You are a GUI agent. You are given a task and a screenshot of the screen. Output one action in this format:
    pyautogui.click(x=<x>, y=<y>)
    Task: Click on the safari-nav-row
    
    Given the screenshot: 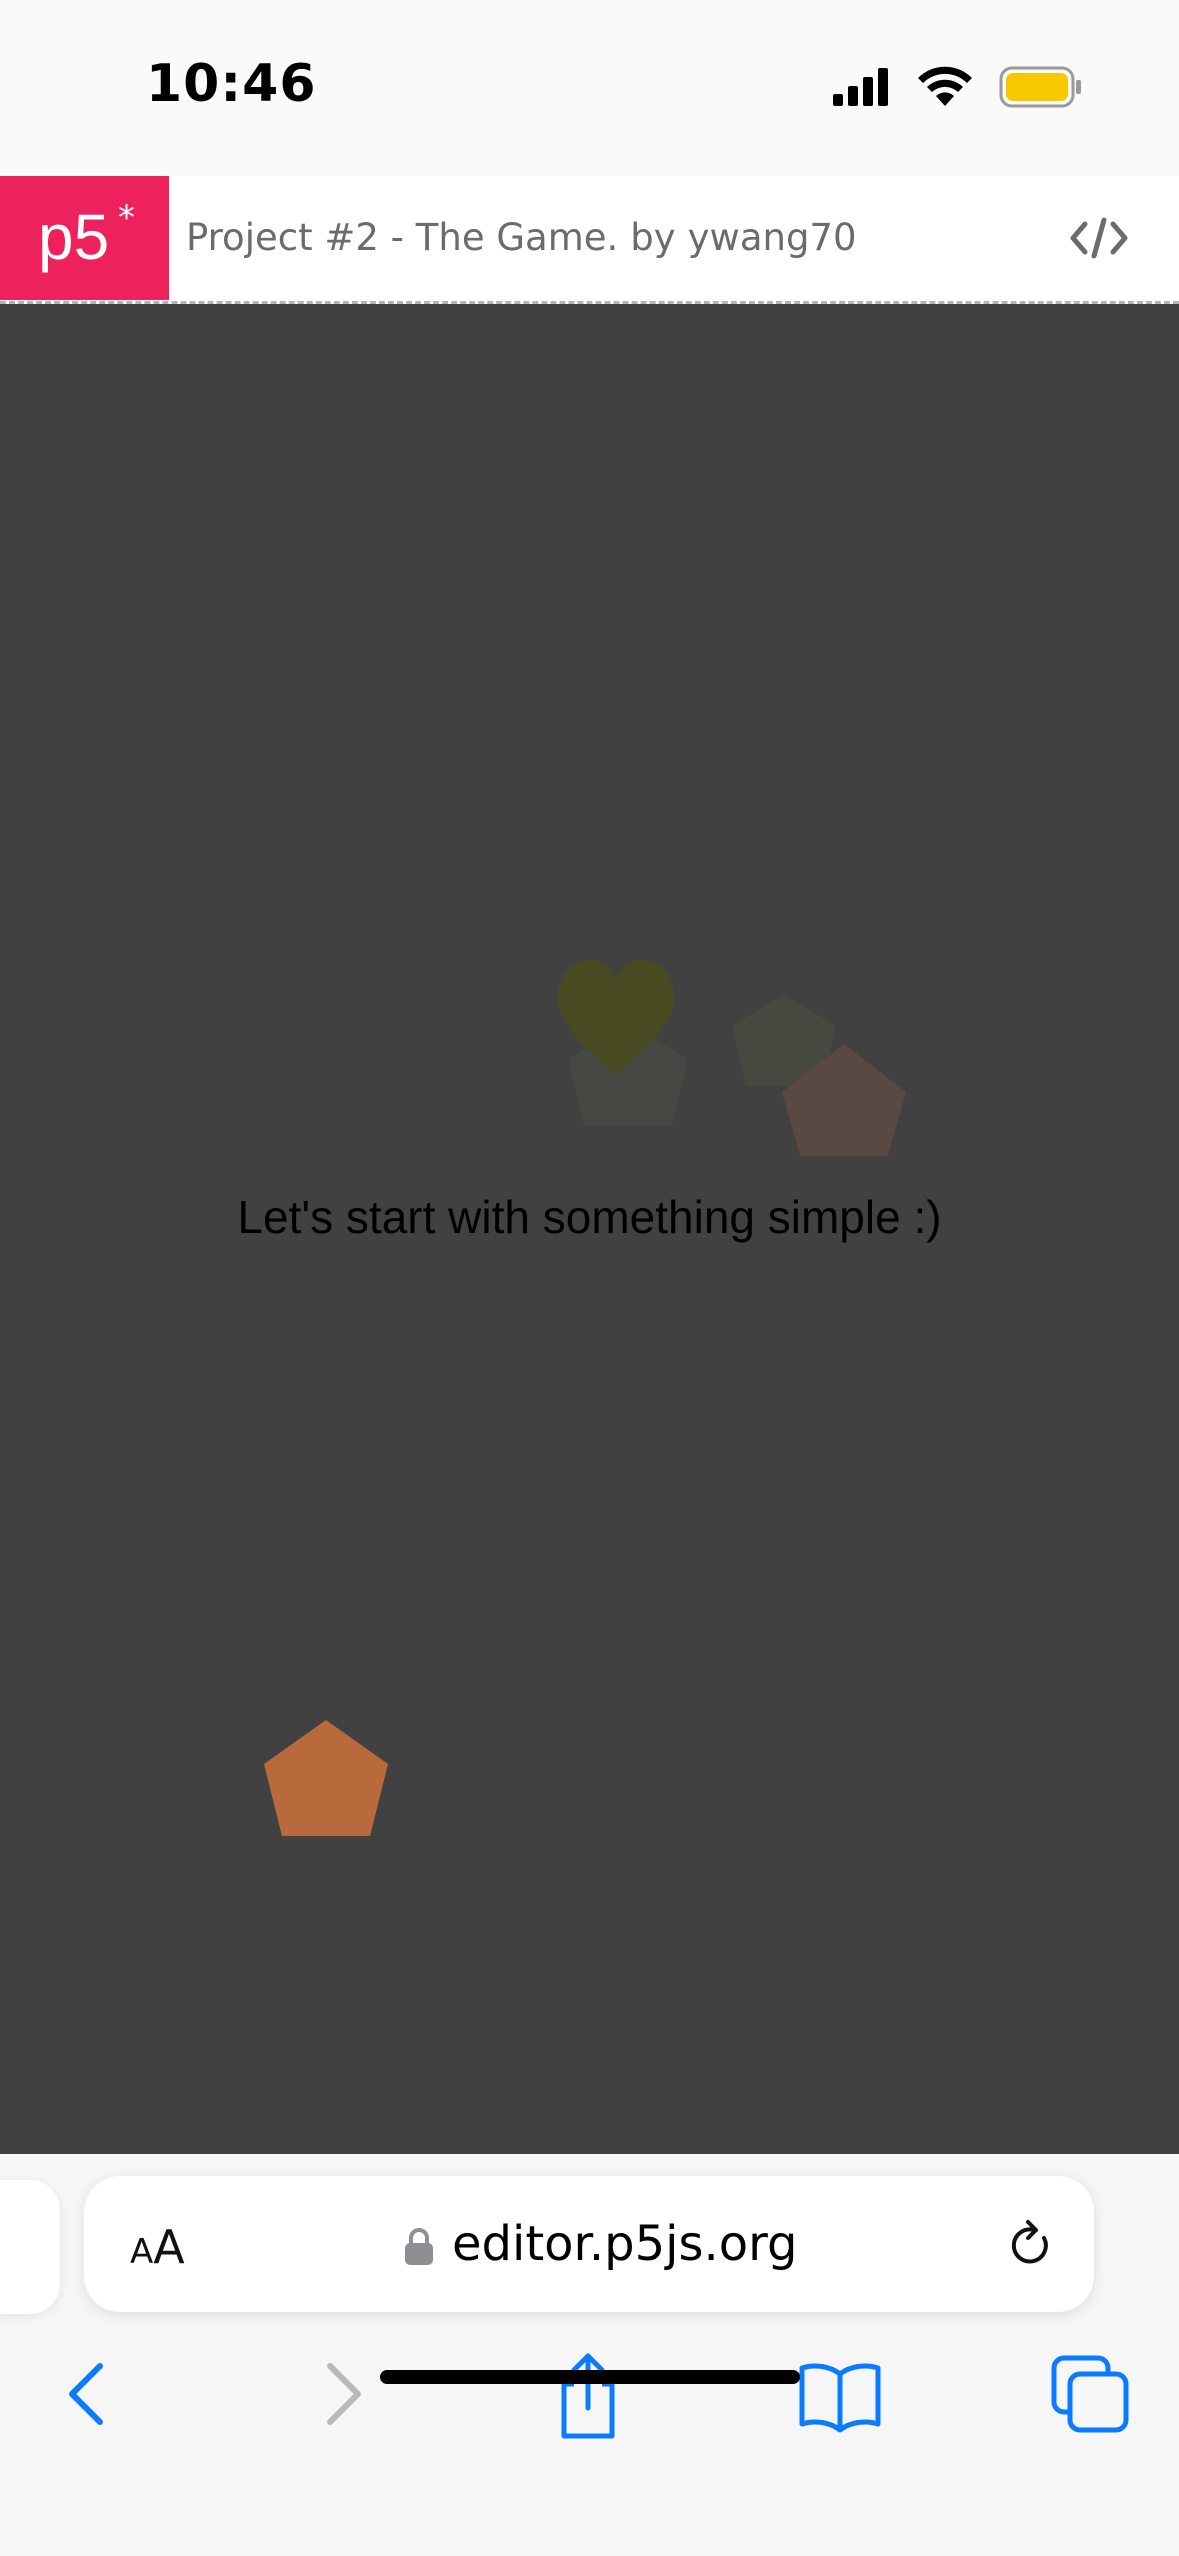 What is the action you would take?
    pyautogui.click(x=589, y=2404)
    